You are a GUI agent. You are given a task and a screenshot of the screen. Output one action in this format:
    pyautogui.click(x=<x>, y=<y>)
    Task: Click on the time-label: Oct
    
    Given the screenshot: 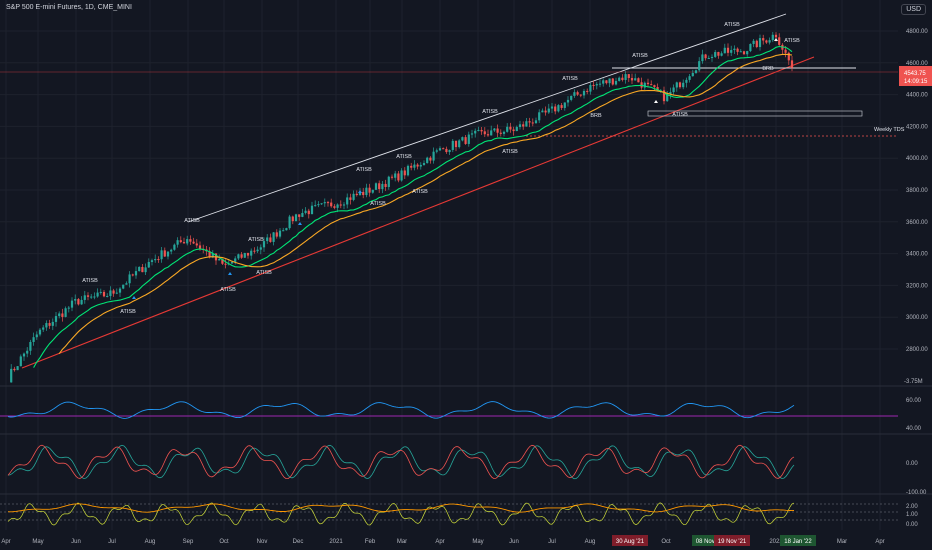 What is the action you would take?
    pyautogui.click(x=224, y=542)
    